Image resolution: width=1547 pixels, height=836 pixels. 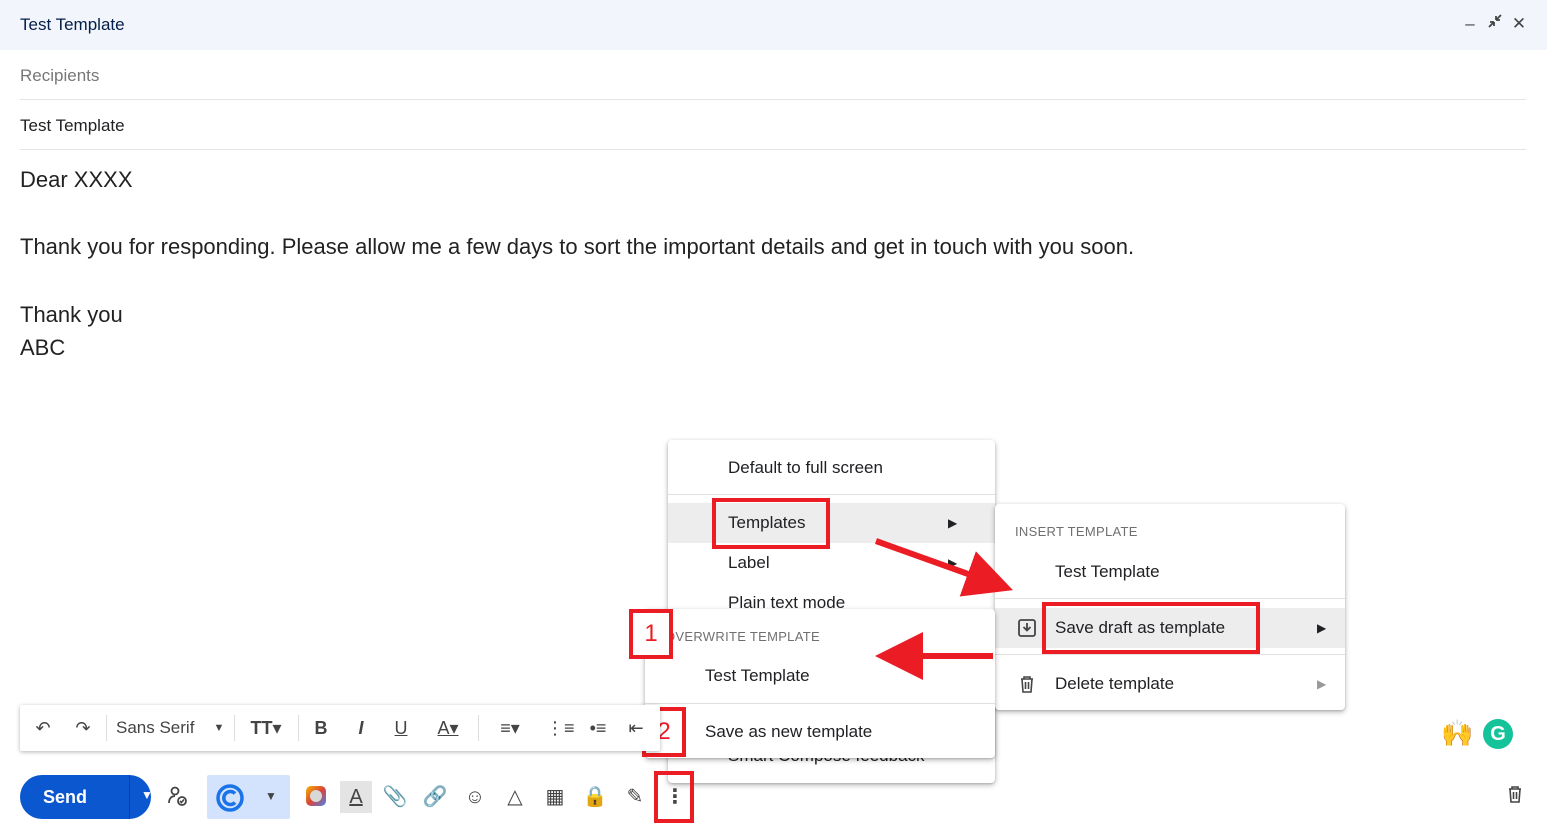 What do you see at coordinates (83, 728) in the screenshot?
I see `redo-icon: ↷` at bounding box center [83, 728].